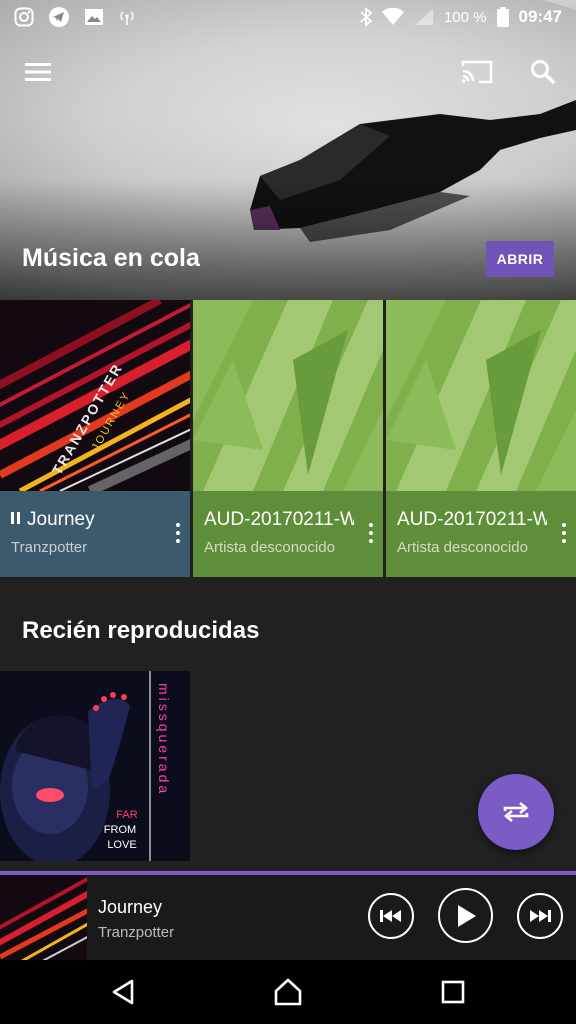 This screenshot has height=1024, width=576. Describe the element at coordinates (49, 547) in the screenshot. I see `queue-card-artist: Tranzpotter` at that location.